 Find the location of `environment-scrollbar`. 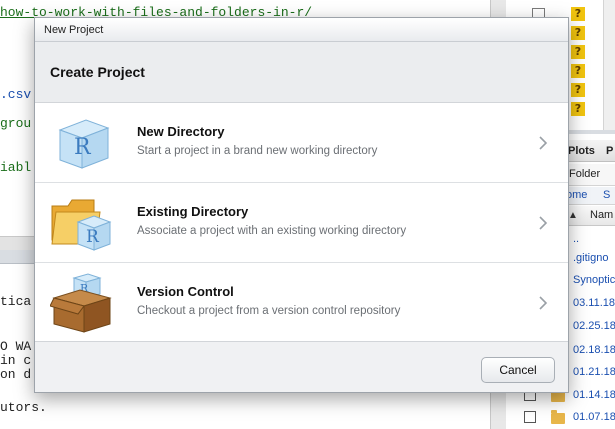

environment-scrollbar is located at coordinates (609, 65).